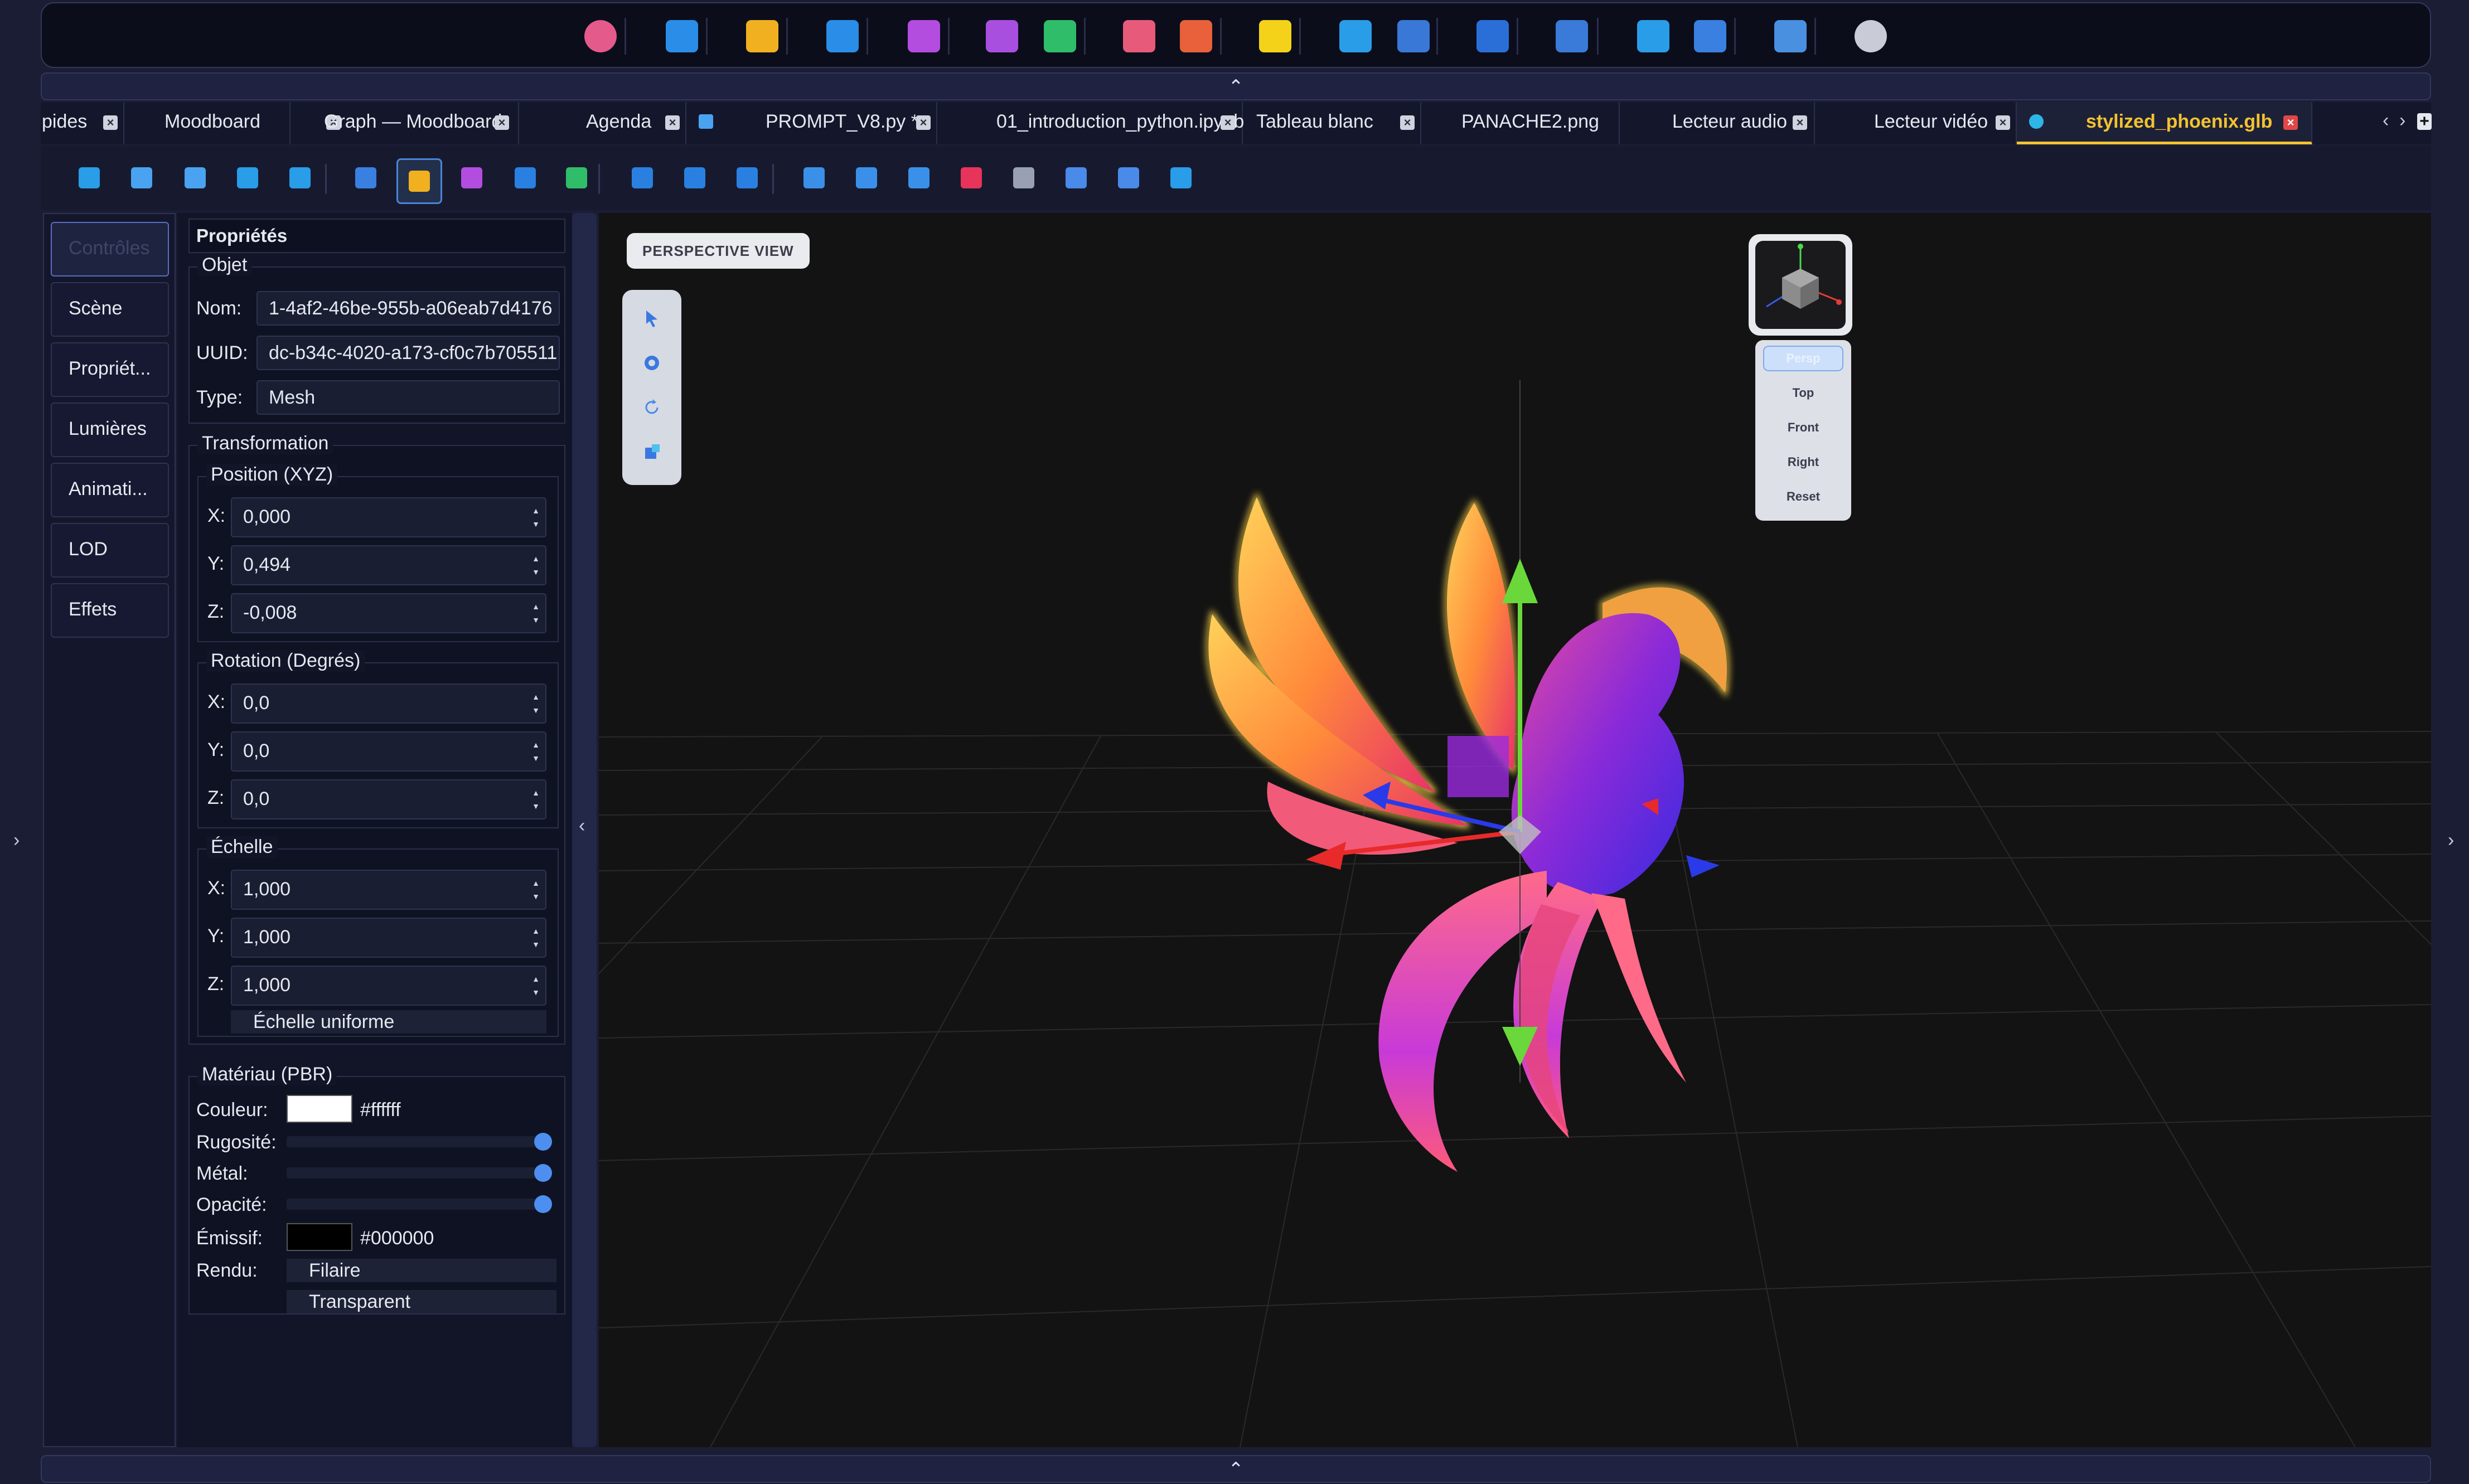  What do you see at coordinates (110, 309) in the screenshot?
I see `nav-scene: Scène` at bounding box center [110, 309].